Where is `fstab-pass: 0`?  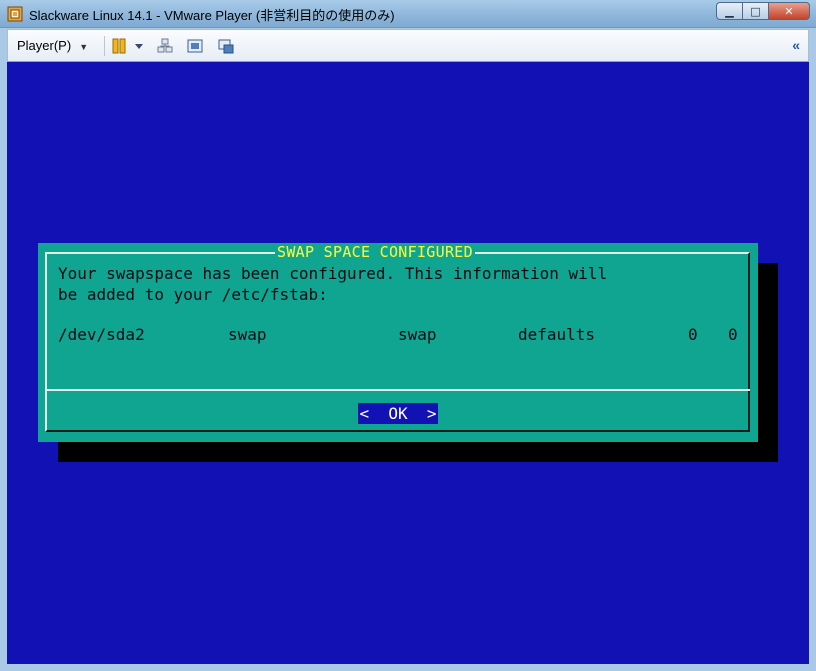
fstab-pass: 0 is located at coordinates (733, 334).